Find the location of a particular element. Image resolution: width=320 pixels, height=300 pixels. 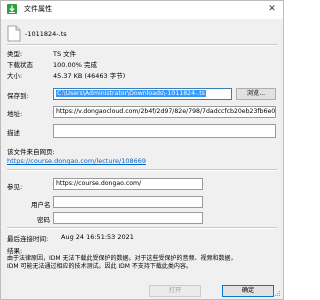

ok-button: 确定 is located at coordinates (248, 291).